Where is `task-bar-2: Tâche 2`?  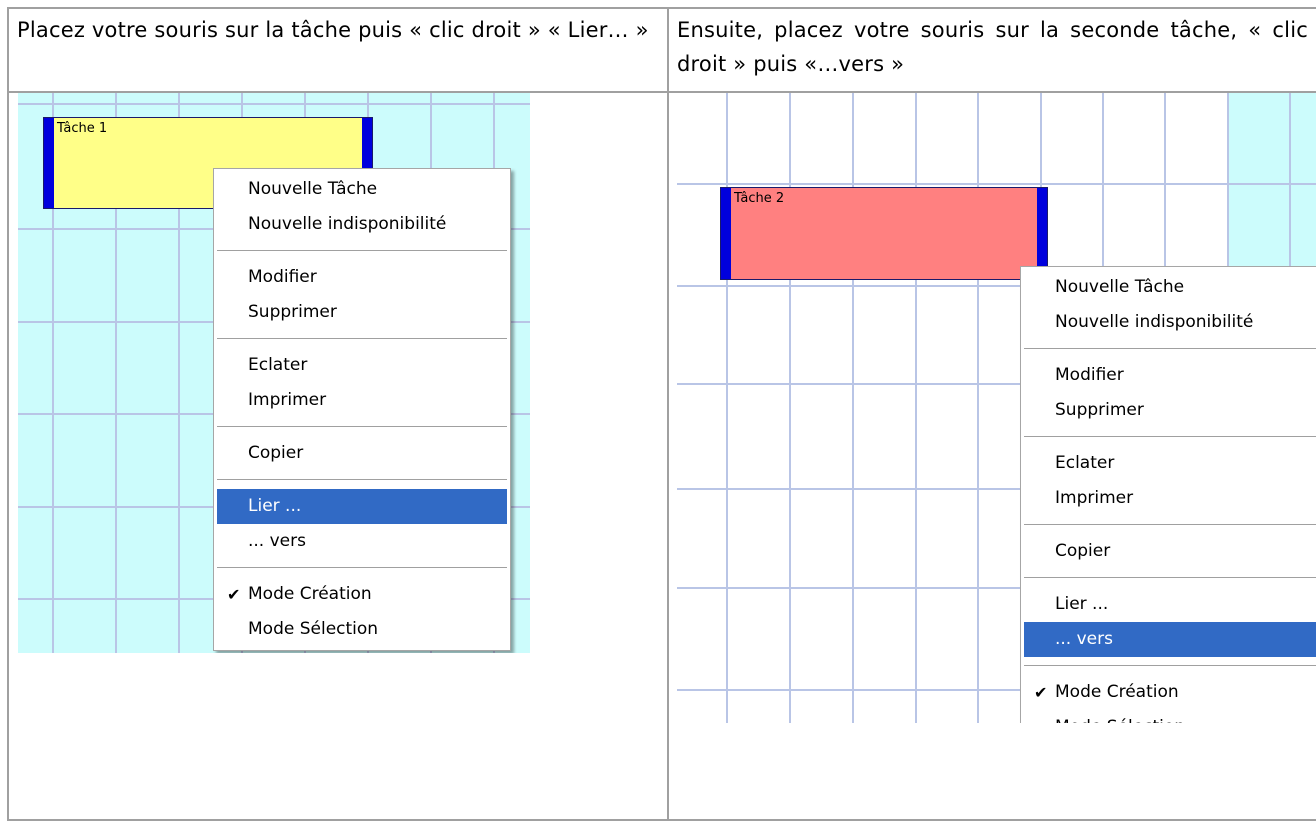
task-bar-2: Tâche 2 is located at coordinates (884, 233).